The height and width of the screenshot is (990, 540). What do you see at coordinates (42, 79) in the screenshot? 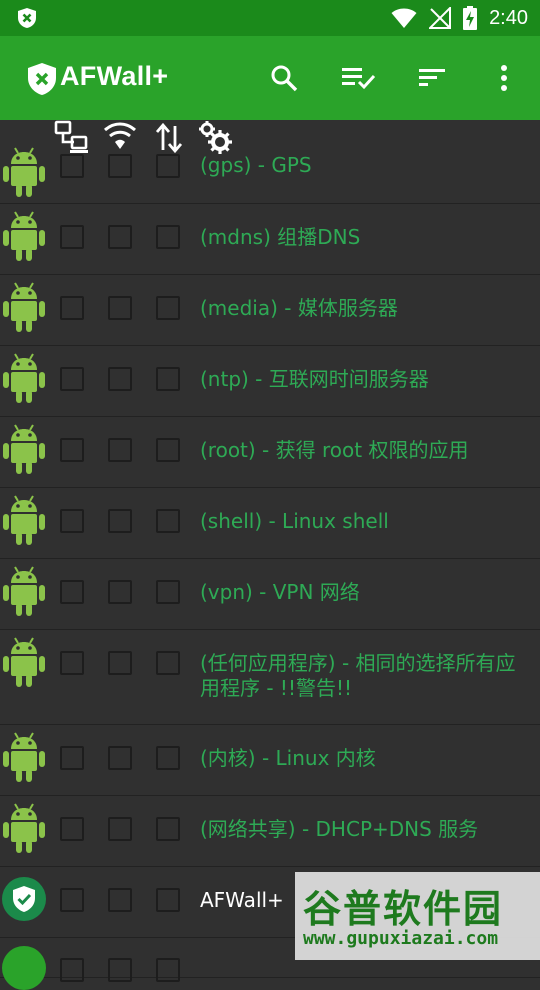
I see `afwall-shield-icon` at bounding box center [42, 79].